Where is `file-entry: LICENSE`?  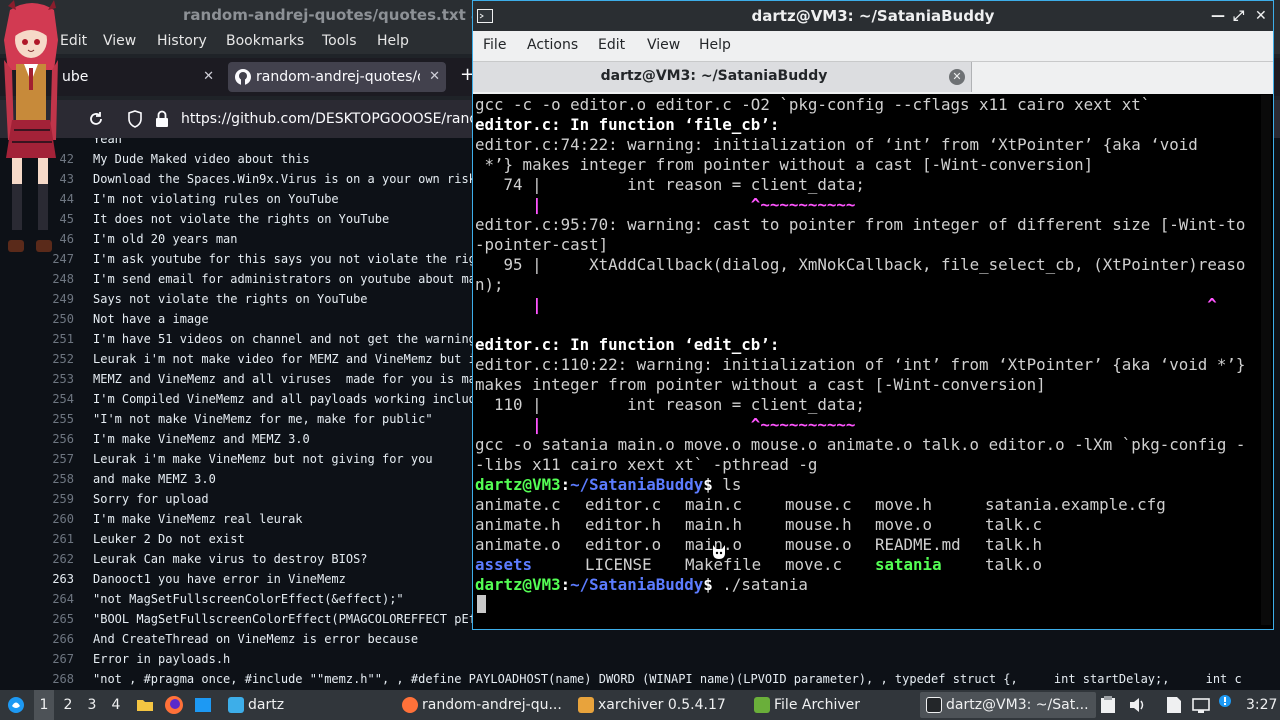
file-entry: LICENSE is located at coordinates (618, 564).